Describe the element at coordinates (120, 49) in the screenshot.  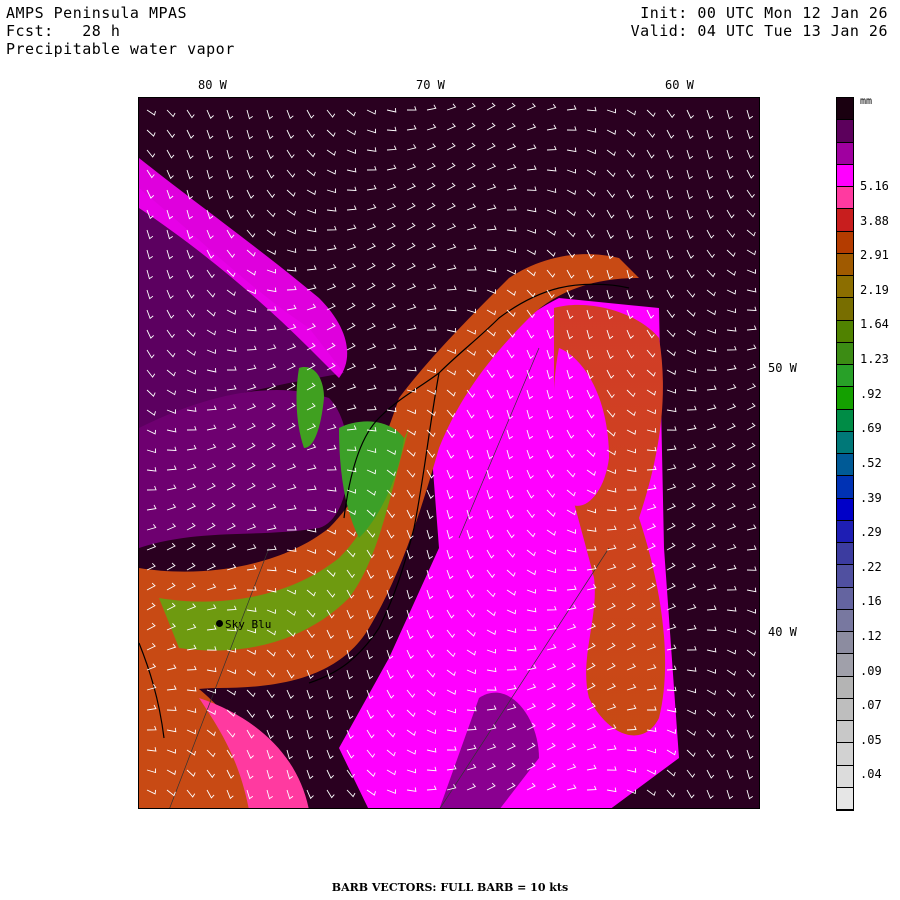
I see `field-title: Precipitable water vapor` at that location.